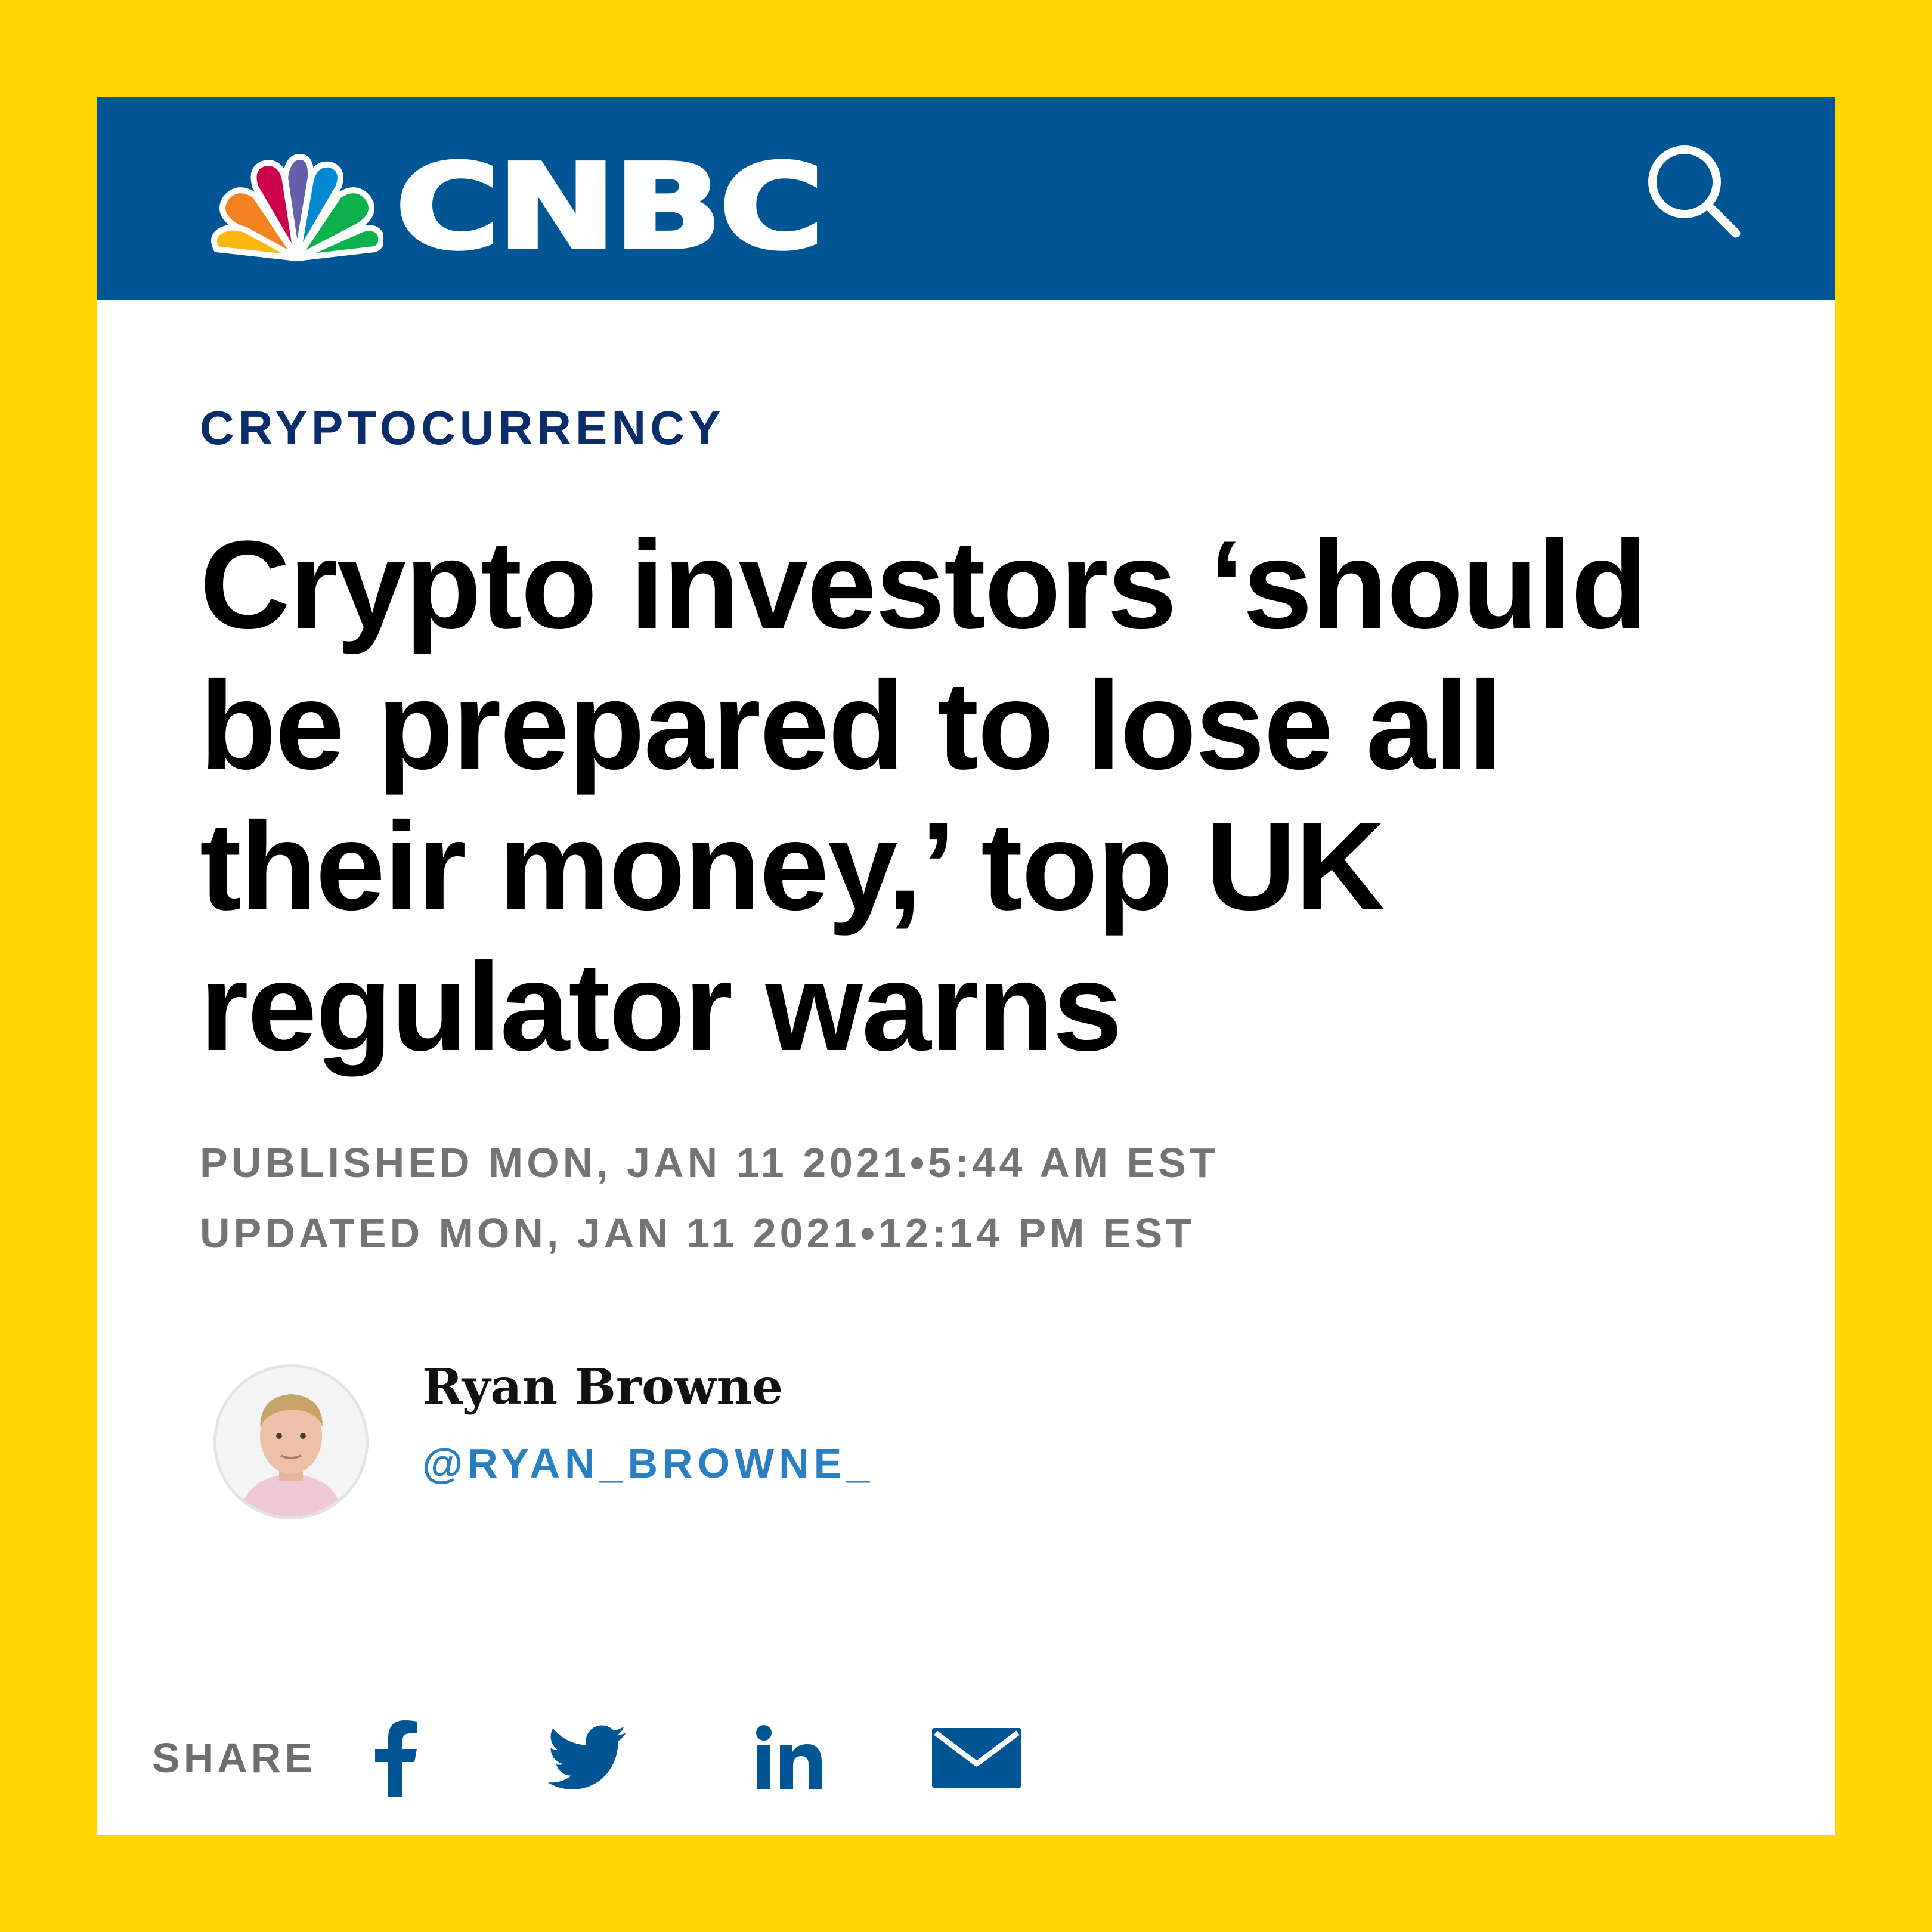 This screenshot has width=1932, height=1932. I want to click on published-timestamp: PUBLISHED MON, JAN 11 2021•5:44 AM EST, so click(710, 1163).